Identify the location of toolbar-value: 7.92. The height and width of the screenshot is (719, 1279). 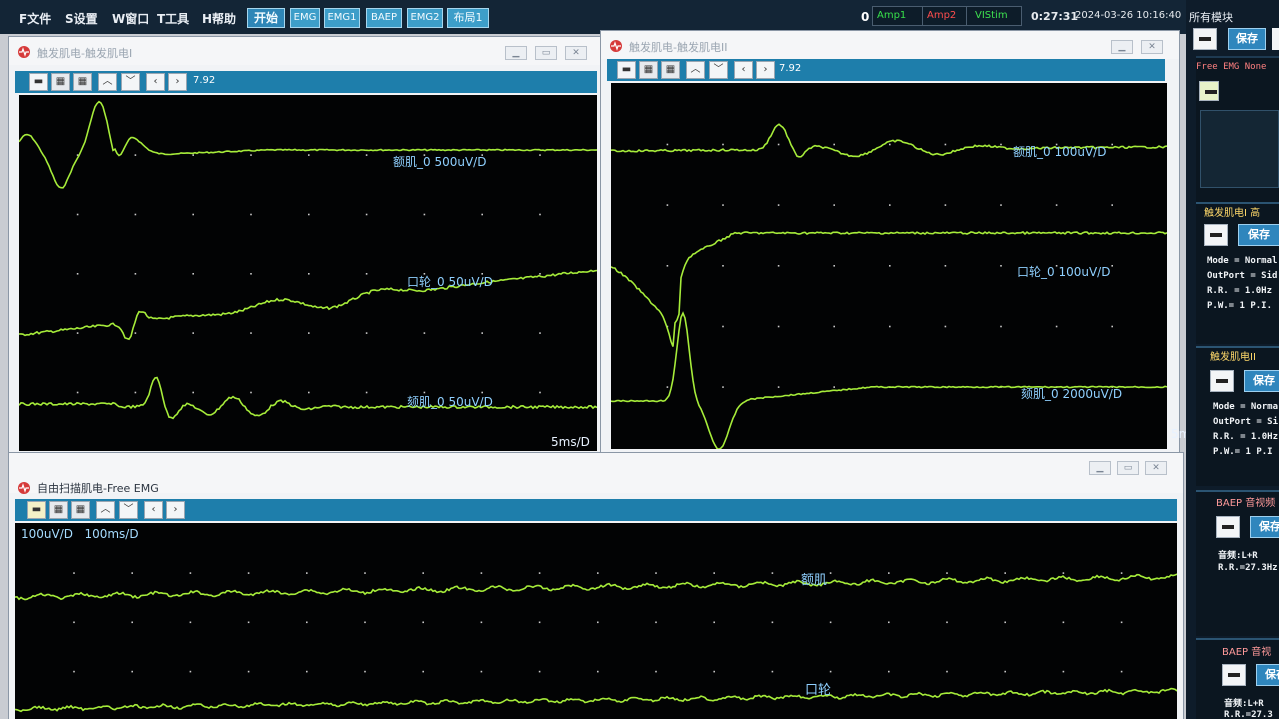
(790, 68).